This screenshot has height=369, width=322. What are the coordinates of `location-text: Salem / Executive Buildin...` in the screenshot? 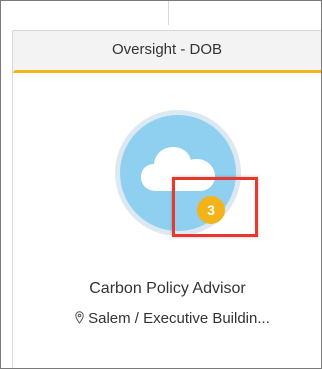 It's located at (179, 318).